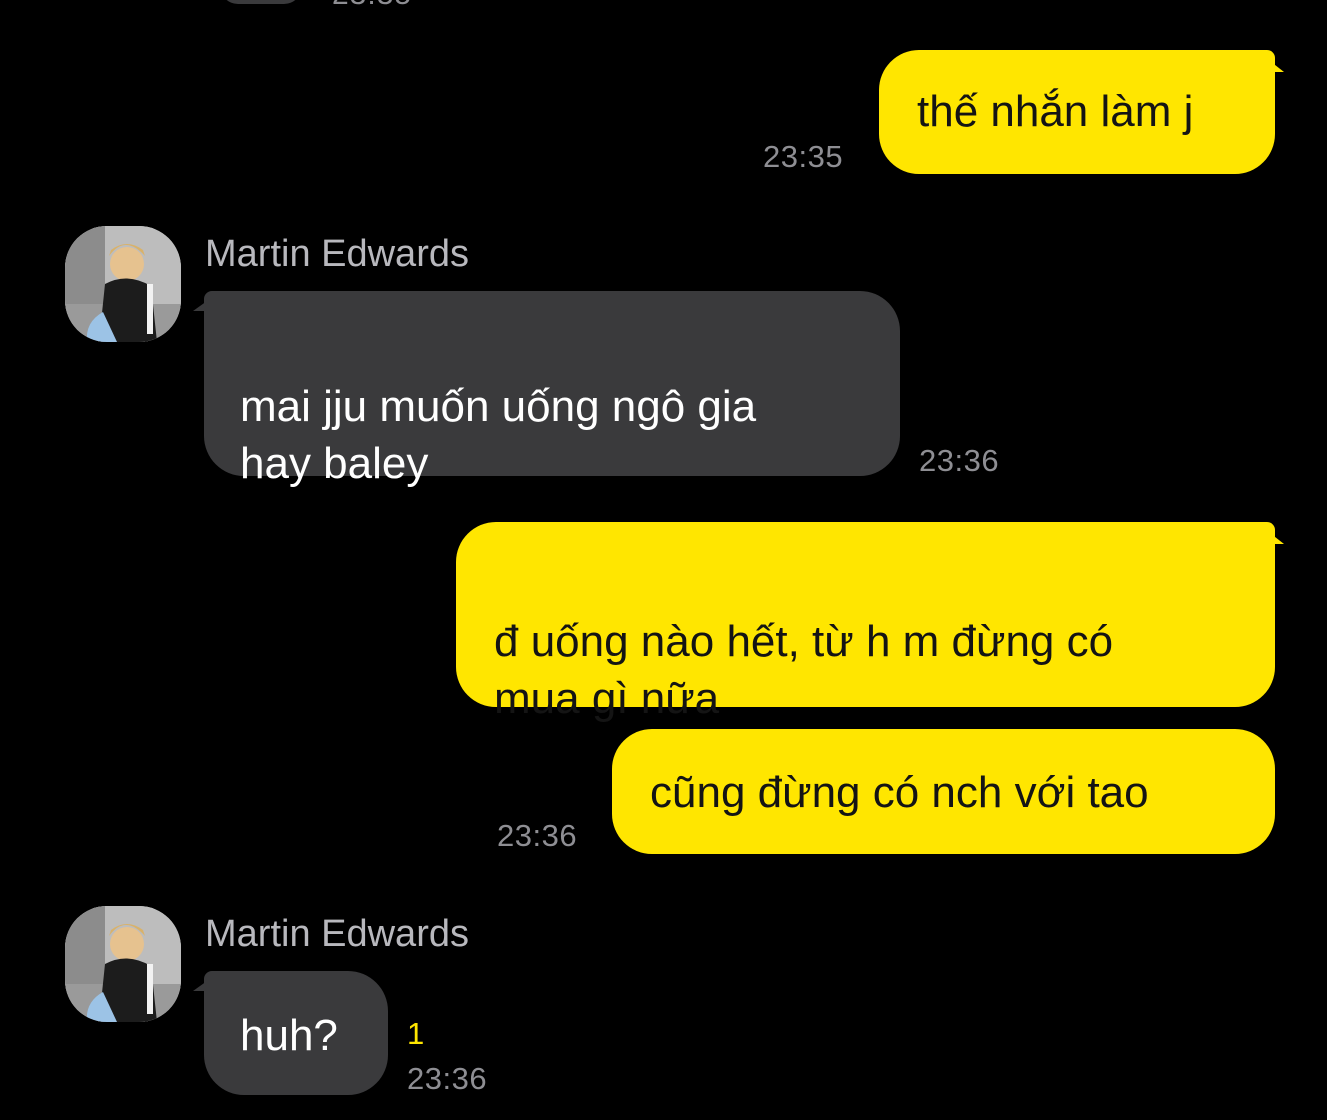 This screenshot has width=1327, height=1120. What do you see at coordinates (803, 156) in the screenshot?
I see `message-timestamp: 23:35` at bounding box center [803, 156].